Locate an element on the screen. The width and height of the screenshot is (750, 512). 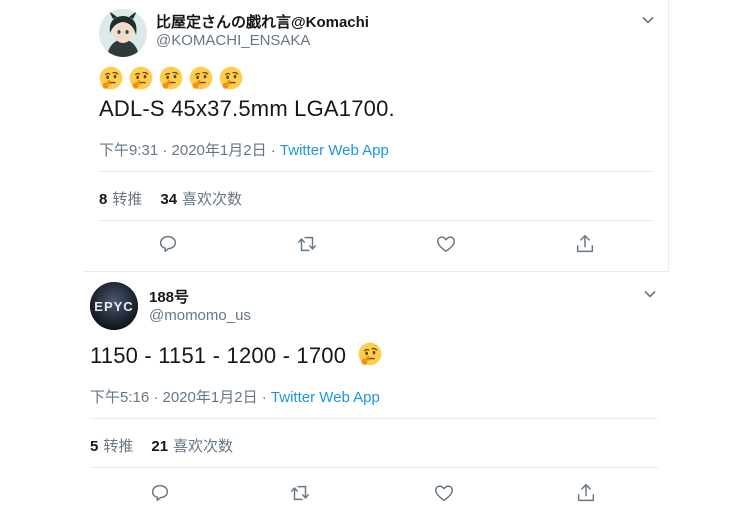
author-name: 比屋定さんの戯れ言@Komachi is located at coordinates (262, 21).